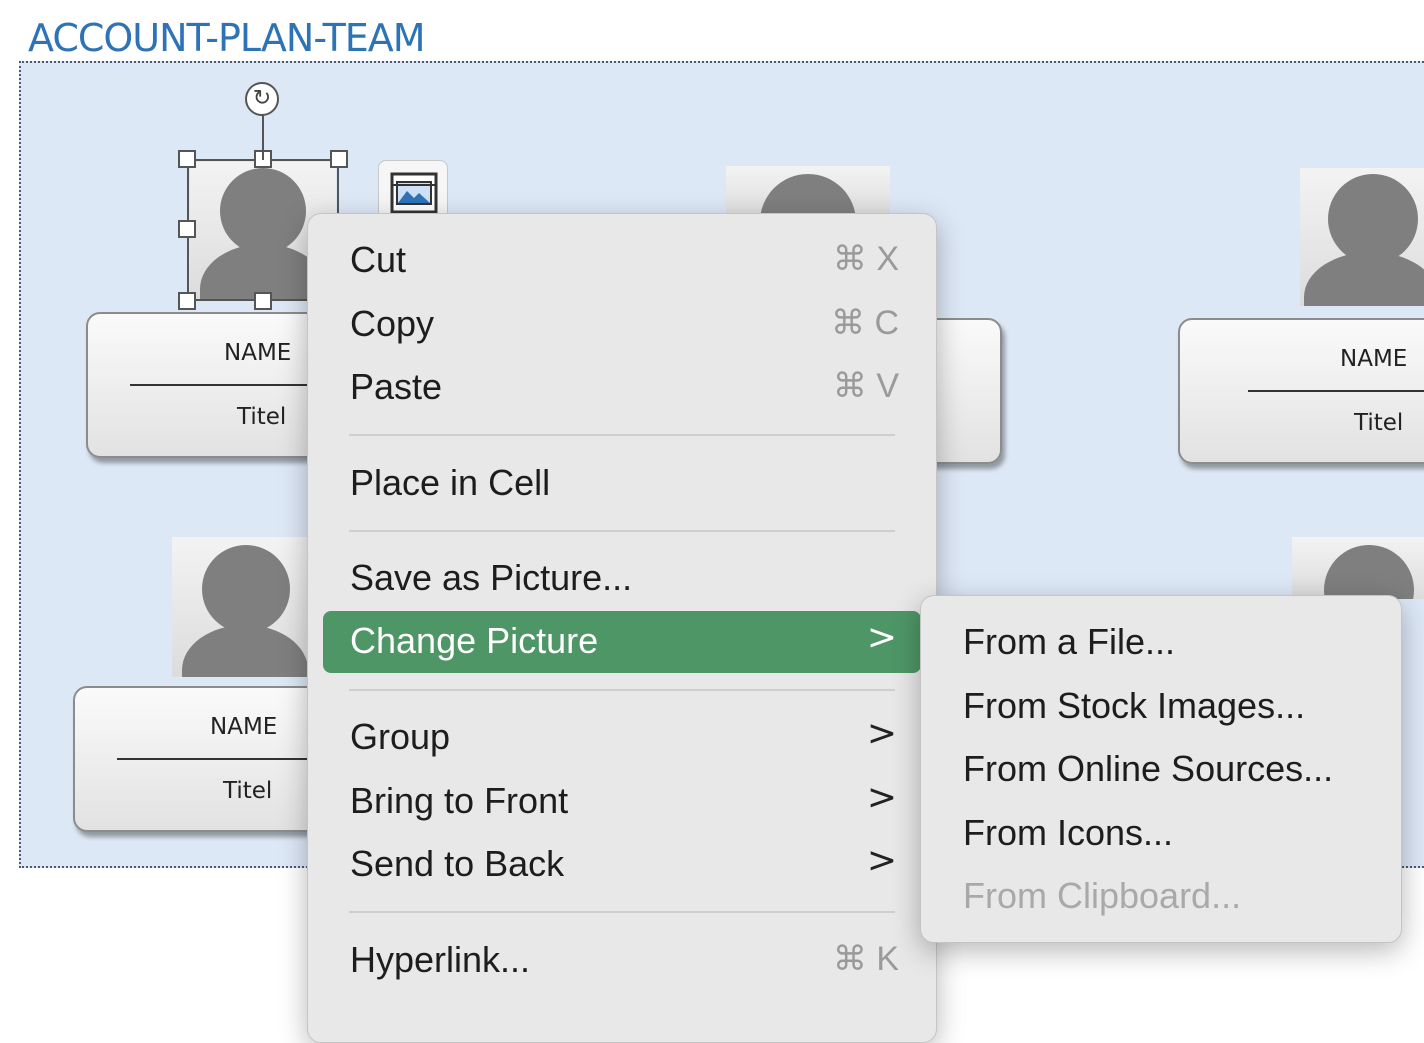  I want to click on menu-item-change-picture: Change Picture >, so click(622, 642).